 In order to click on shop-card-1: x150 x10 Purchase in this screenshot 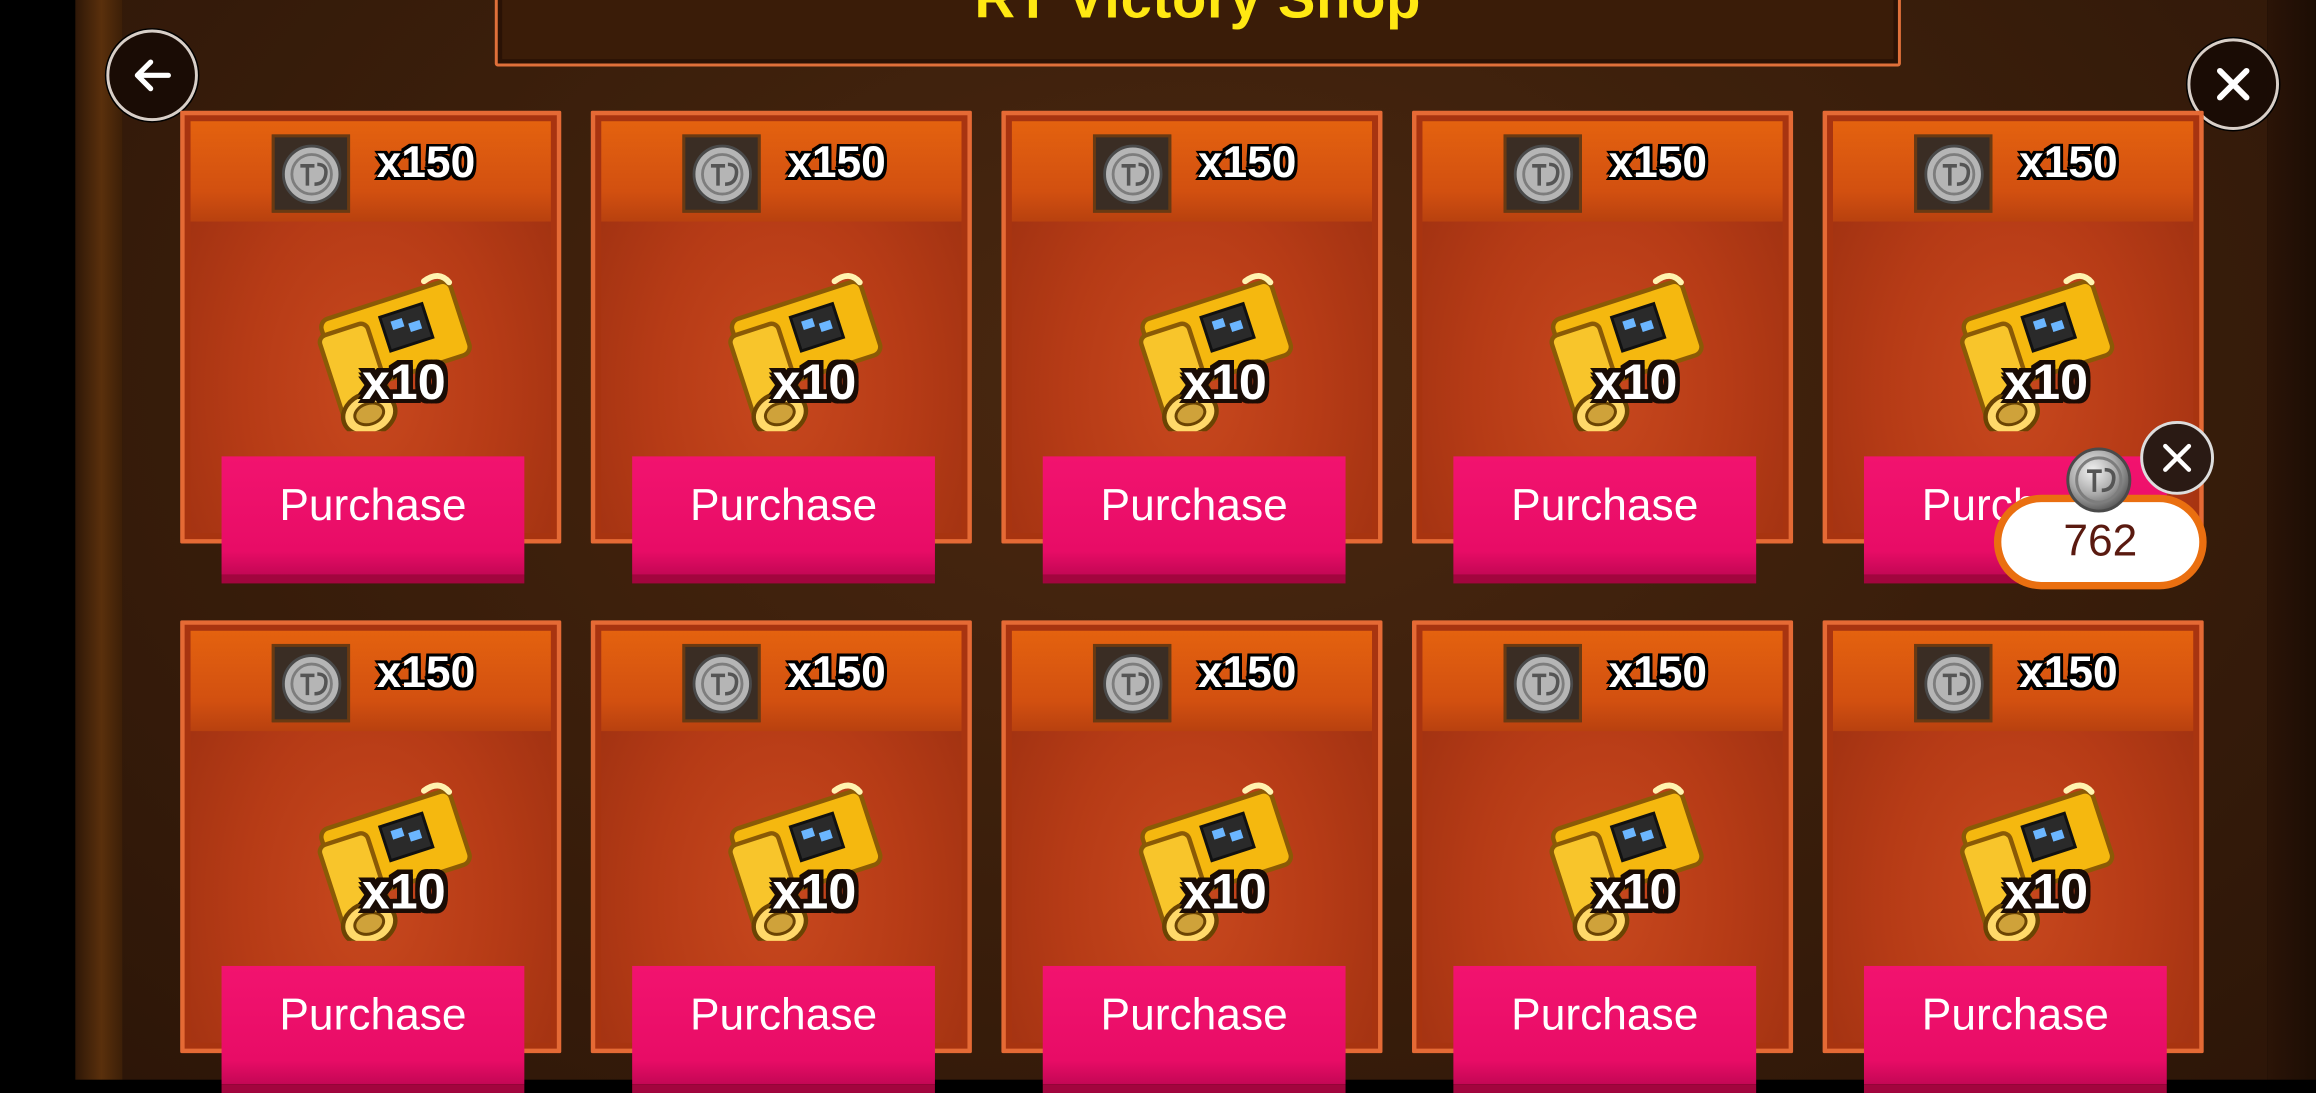, I will do `click(371, 347)`.